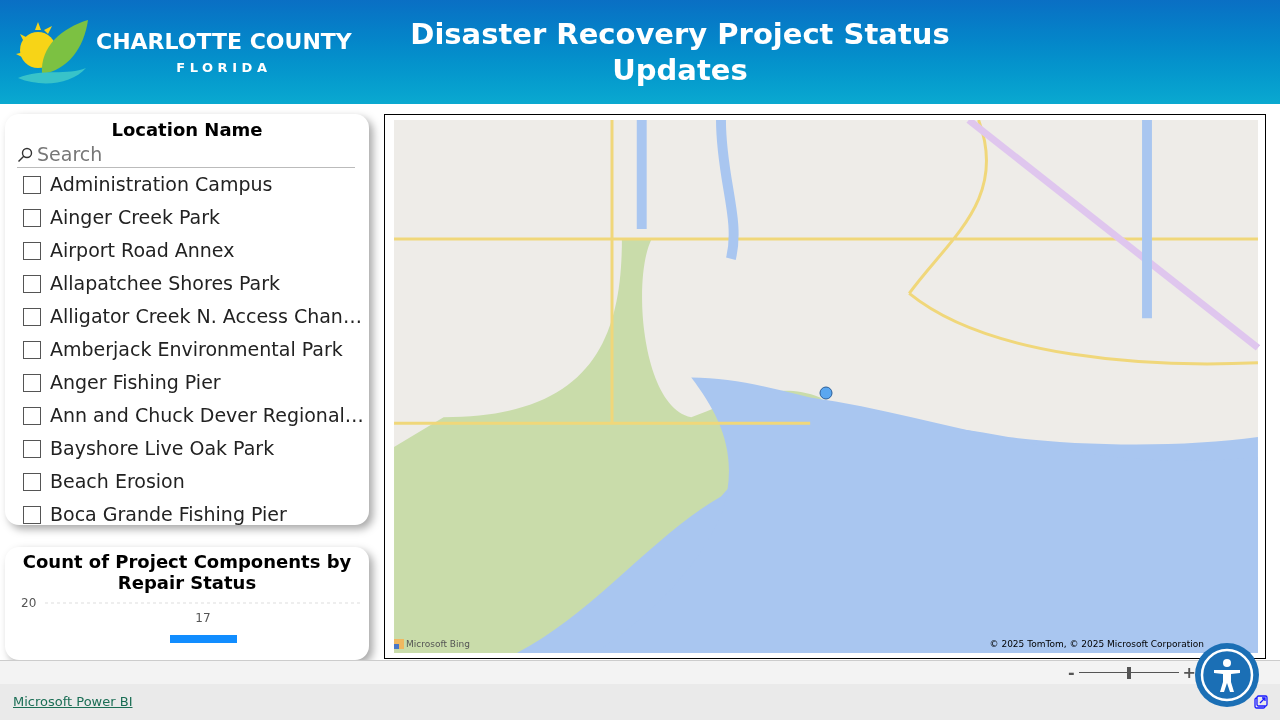 Image resolution: width=1280 pixels, height=720 pixels. Describe the element at coordinates (189, 217) in the screenshot. I see `location-option: Ainger Creek Park` at that location.